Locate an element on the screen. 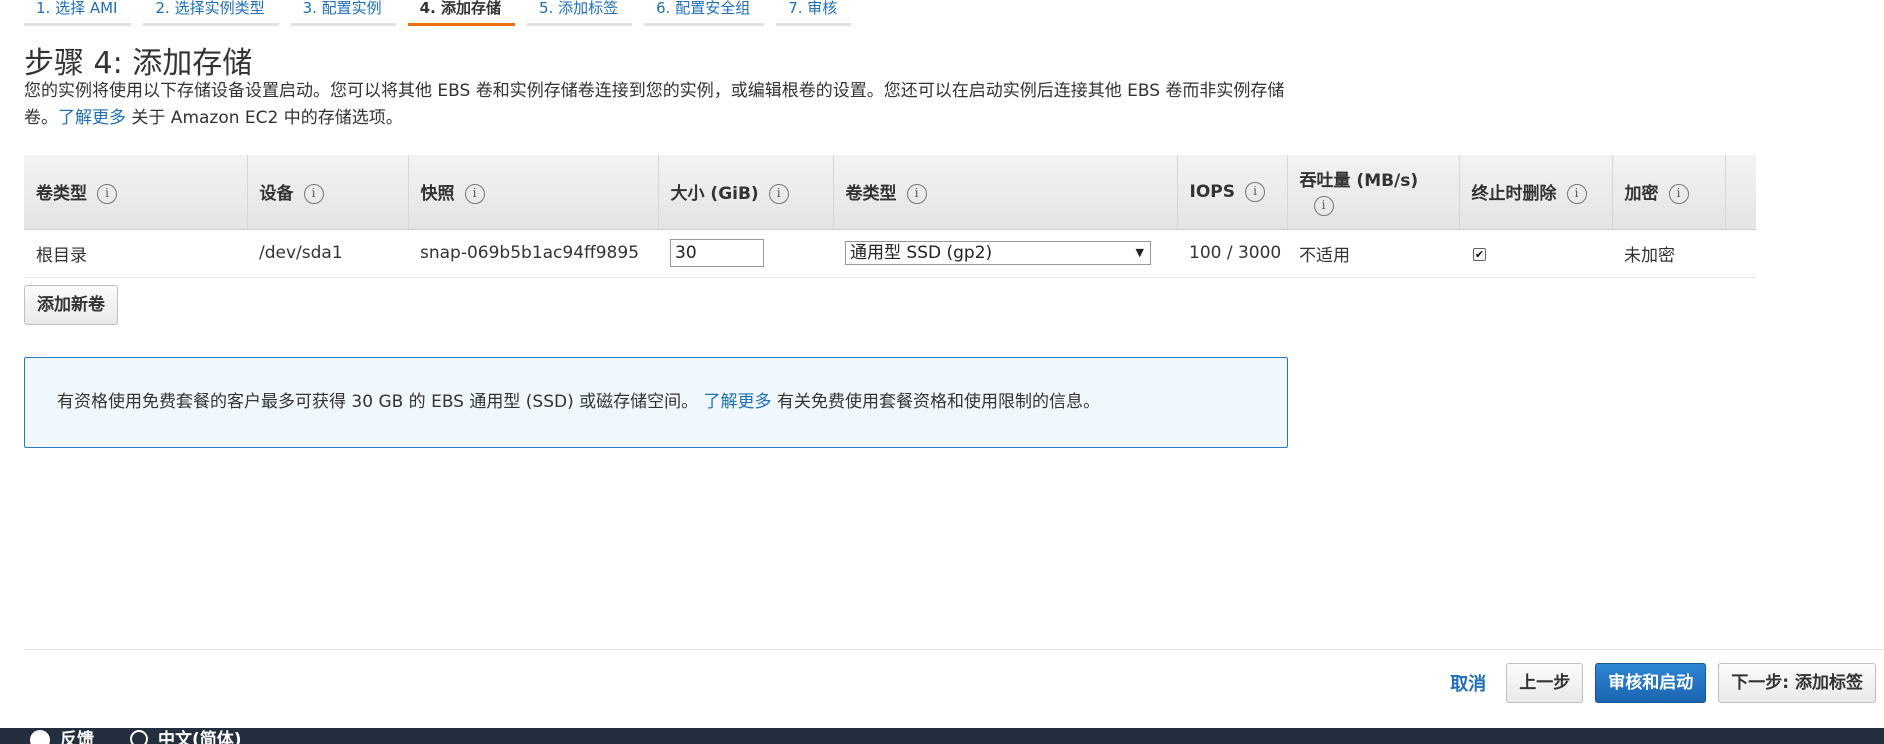 This screenshot has width=1884, height=744. cell-ebs-volume-type: 通用型 SSD (gp2) ▼ is located at coordinates (1005, 253).